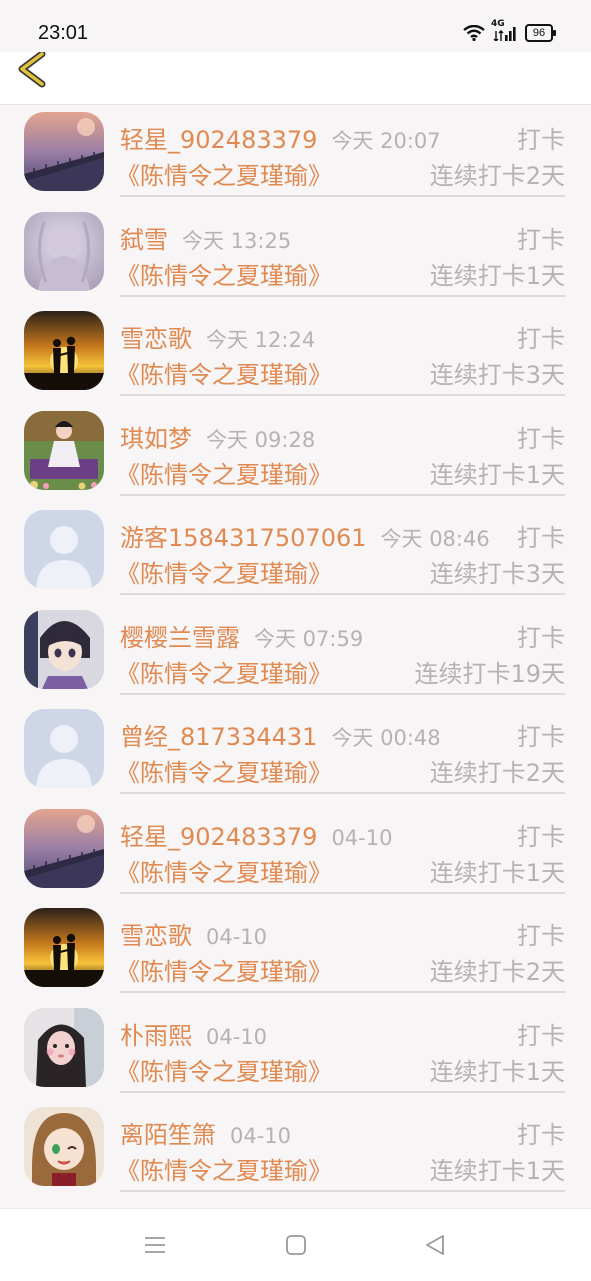 The height and width of the screenshot is (1281, 591). Describe the element at coordinates (295, 77) in the screenshot. I see `top-bar` at that location.